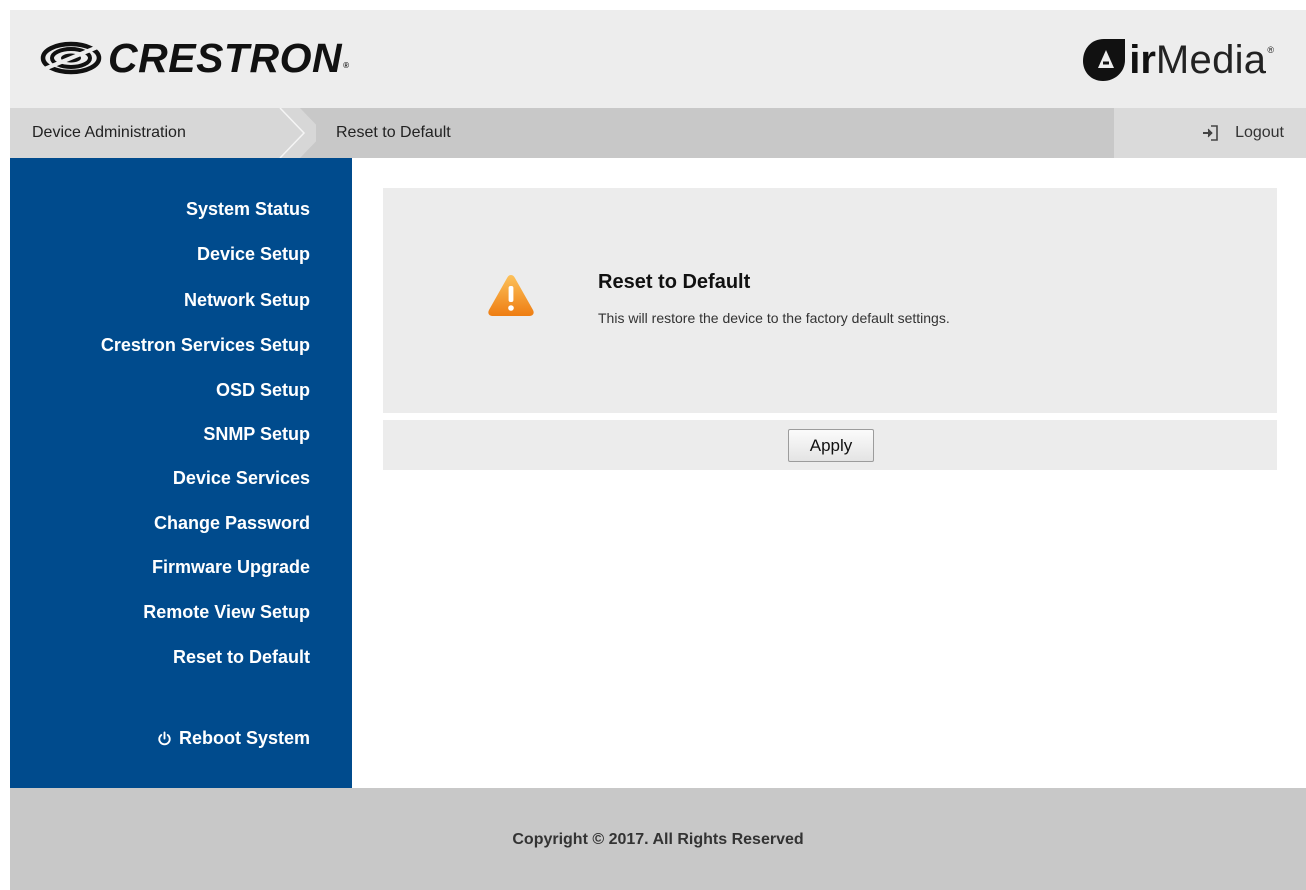  Describe the element at coordinates (247, 300) in the screenshot. I see `sidebar-item-network-setup: Network Setup` at that location.